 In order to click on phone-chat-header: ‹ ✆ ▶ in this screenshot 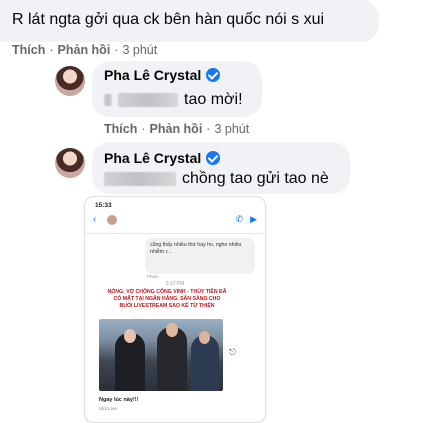, I will do `click(175, 222)`.